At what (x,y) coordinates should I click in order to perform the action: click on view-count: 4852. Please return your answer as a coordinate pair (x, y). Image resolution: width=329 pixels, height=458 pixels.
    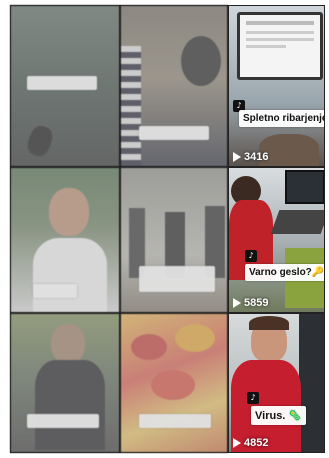
    Looking at the image, I should click on (250, 443).